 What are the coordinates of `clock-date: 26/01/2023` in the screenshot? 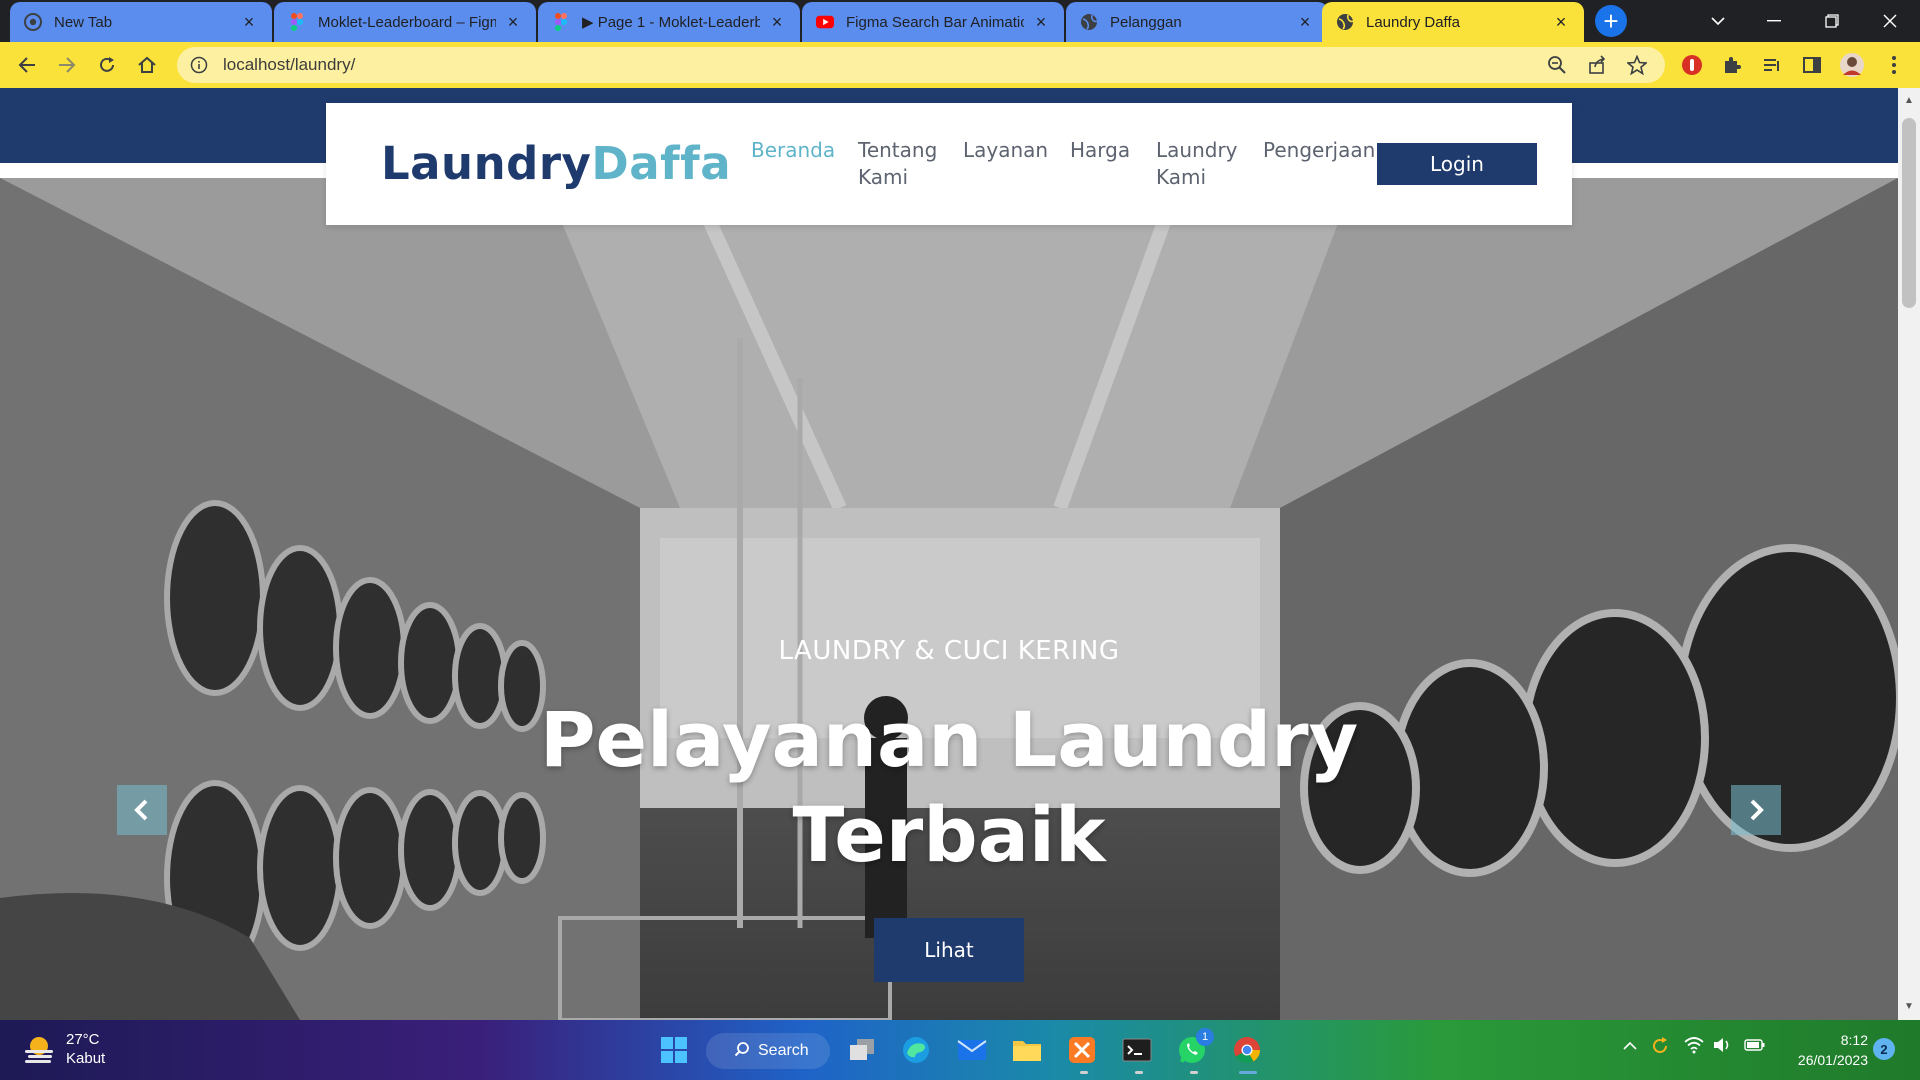 It's located at (1832, 1060).